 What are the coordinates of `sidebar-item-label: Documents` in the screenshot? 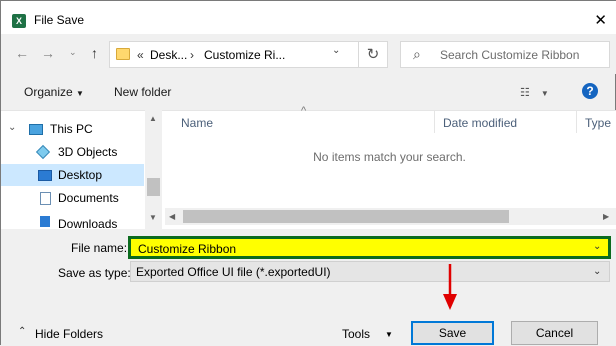 It's located at (88, 198).